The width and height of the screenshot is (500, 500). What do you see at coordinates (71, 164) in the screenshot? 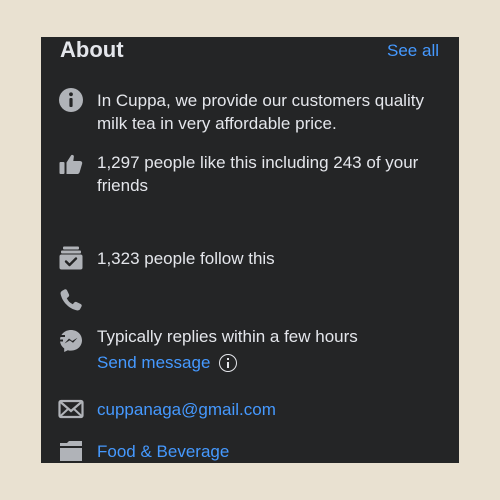
I see `thumbs-up-icon` at bounding box center [71, 164].